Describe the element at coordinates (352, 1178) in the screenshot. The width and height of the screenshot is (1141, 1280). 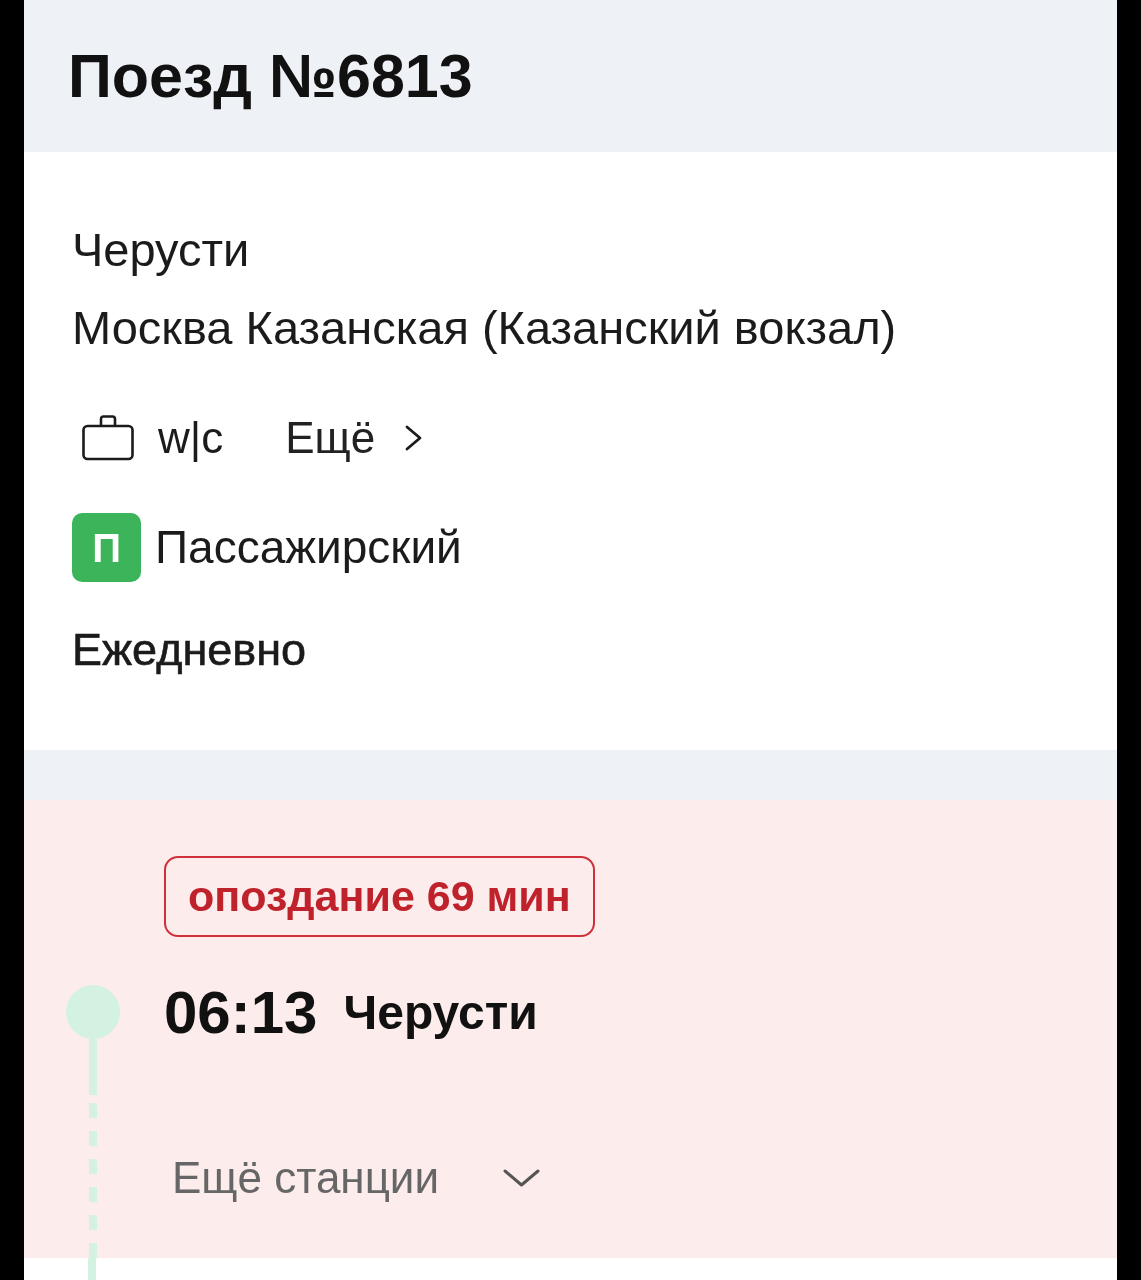
I see `more-stations-toggle: Ещё станции` at that location.